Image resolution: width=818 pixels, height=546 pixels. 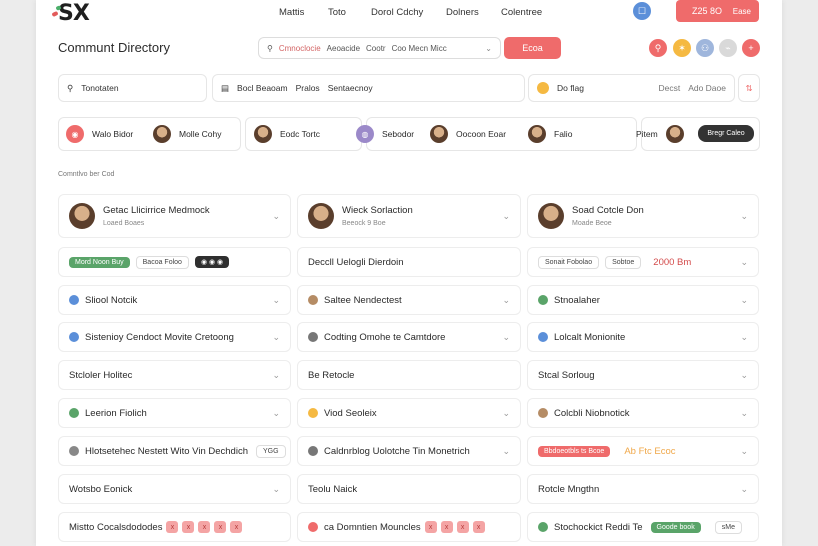 I want to click on plus-icon: +, so click(x=751, y=48).